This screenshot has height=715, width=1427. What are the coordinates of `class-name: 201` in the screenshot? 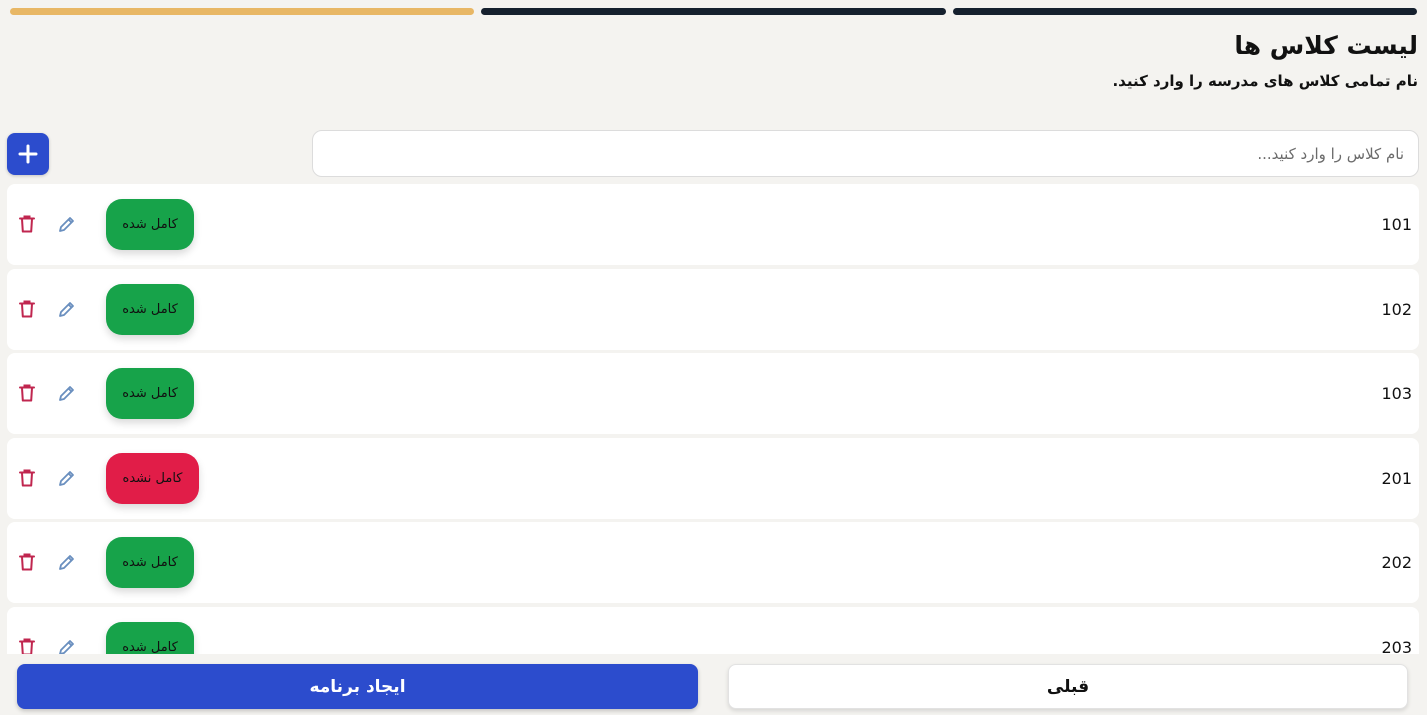 It's located at (1396, 478).